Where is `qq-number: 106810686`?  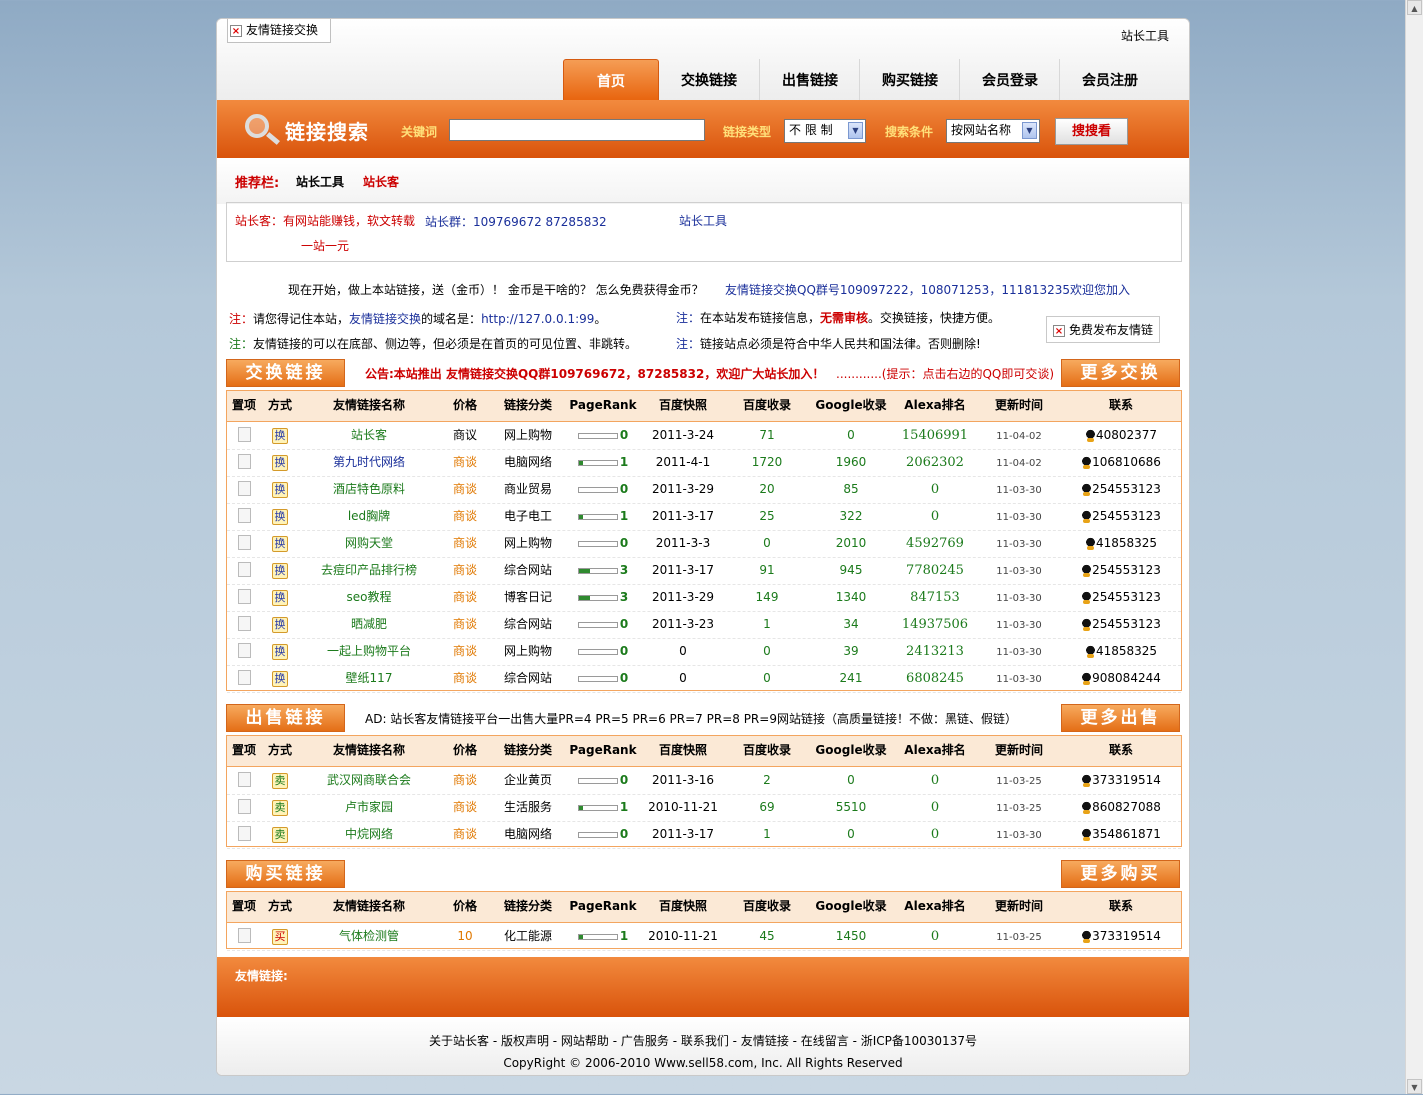 qq-number: 106810686 is located at coordinates (1126, 462).